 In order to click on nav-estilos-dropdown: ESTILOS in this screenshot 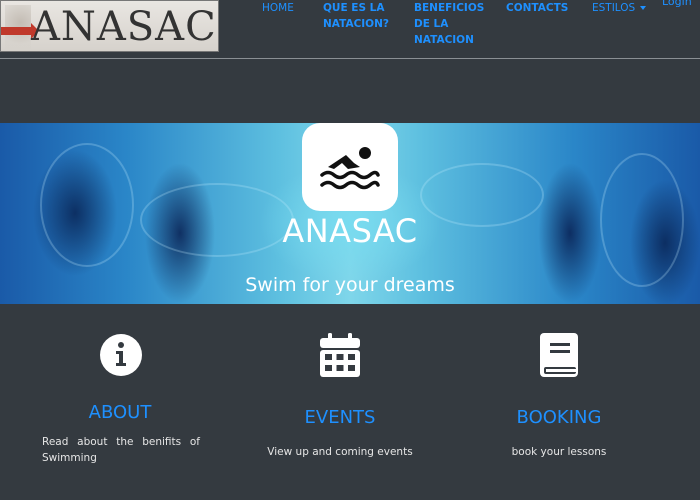, I will do `click(619, 8)`.